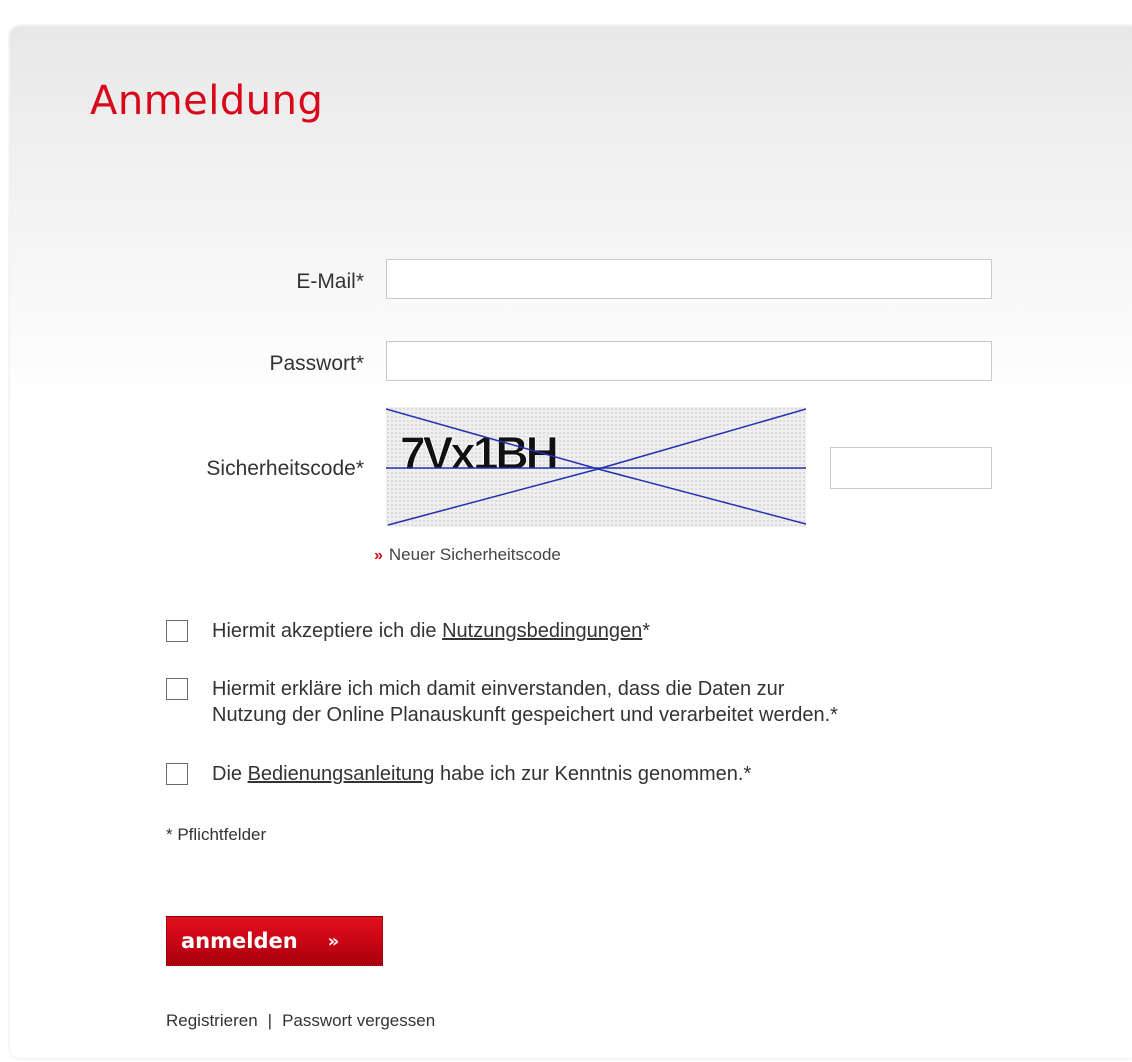 This screenshot has width=1132, height=1062. Describe the element at coordinates (689, 361) in the screenshot. I see `password-field` at that location.